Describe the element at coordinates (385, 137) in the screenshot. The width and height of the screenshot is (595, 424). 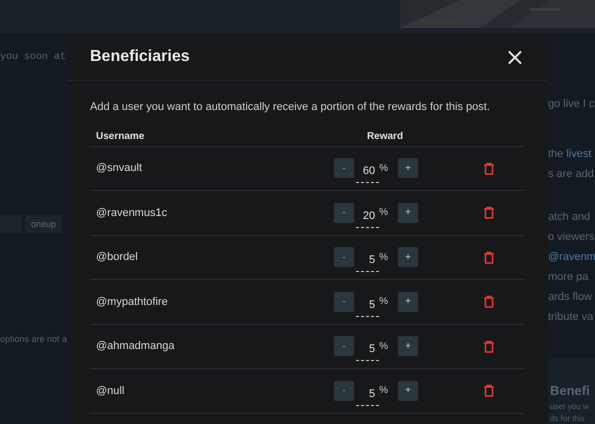
I see `column-header: Reward` at that location.